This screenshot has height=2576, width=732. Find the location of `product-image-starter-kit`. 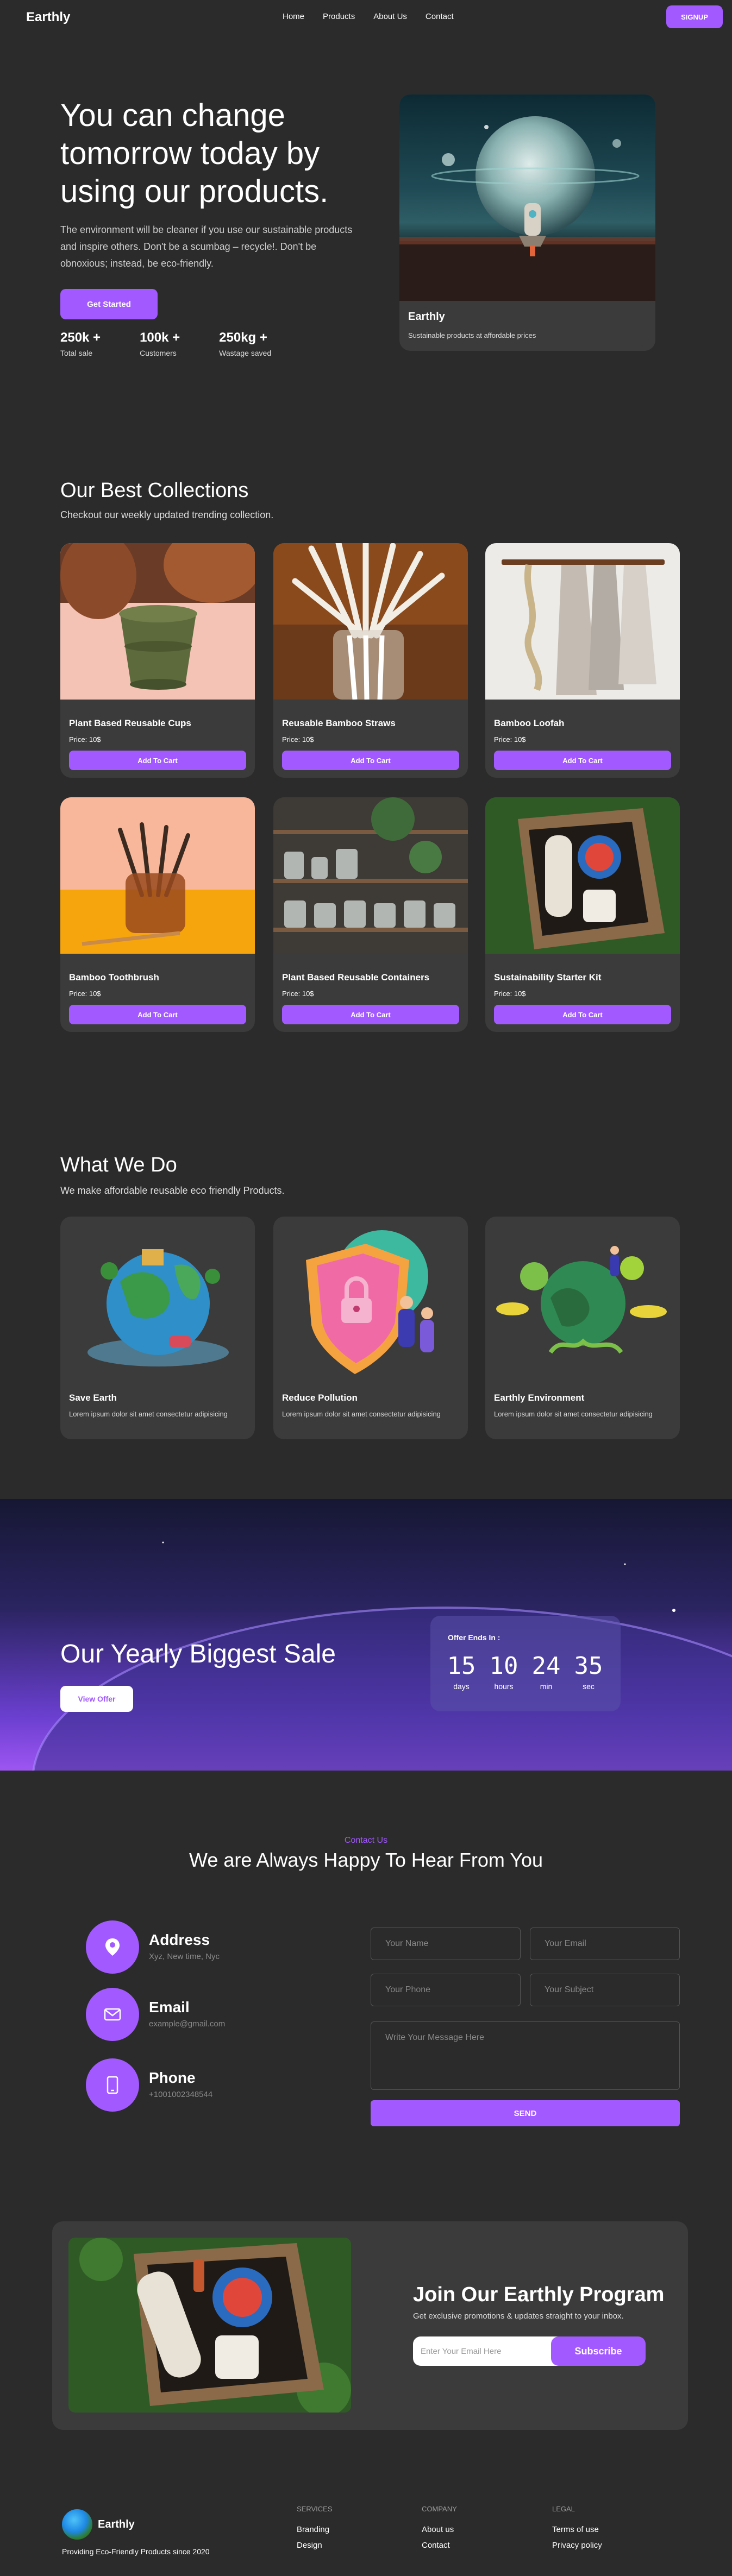

product-image-starter-kit is located at coordinates (582, 876).